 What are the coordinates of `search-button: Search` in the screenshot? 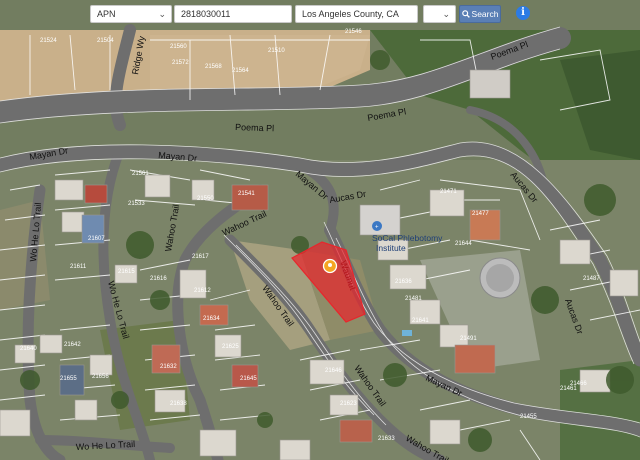 It's located at (480, 14).